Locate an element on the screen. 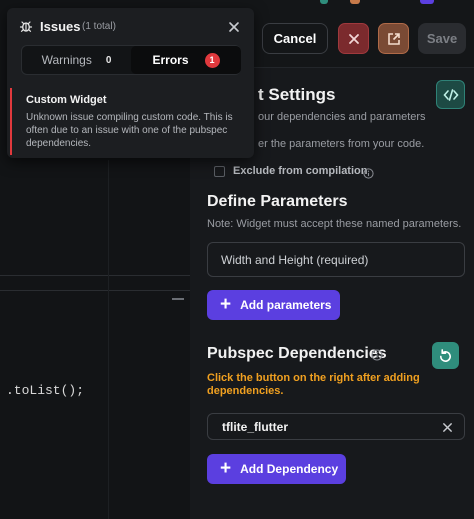 The width and height of the screenshot is (474, 519). code-line: .toList(); is located at coordinates (45, 390).